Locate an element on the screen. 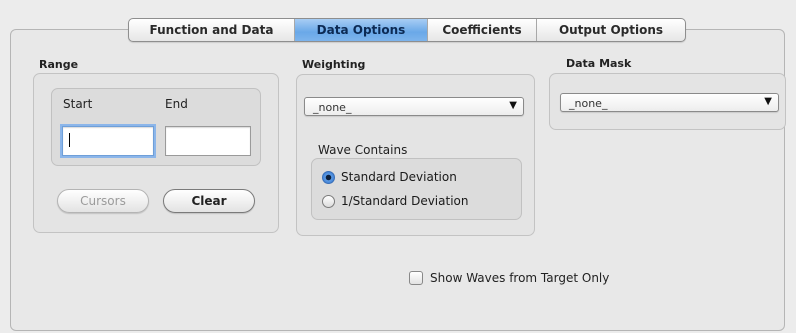 The width and height of the screenshot is (796, 333). start-field is located at coordinates (108, 141).